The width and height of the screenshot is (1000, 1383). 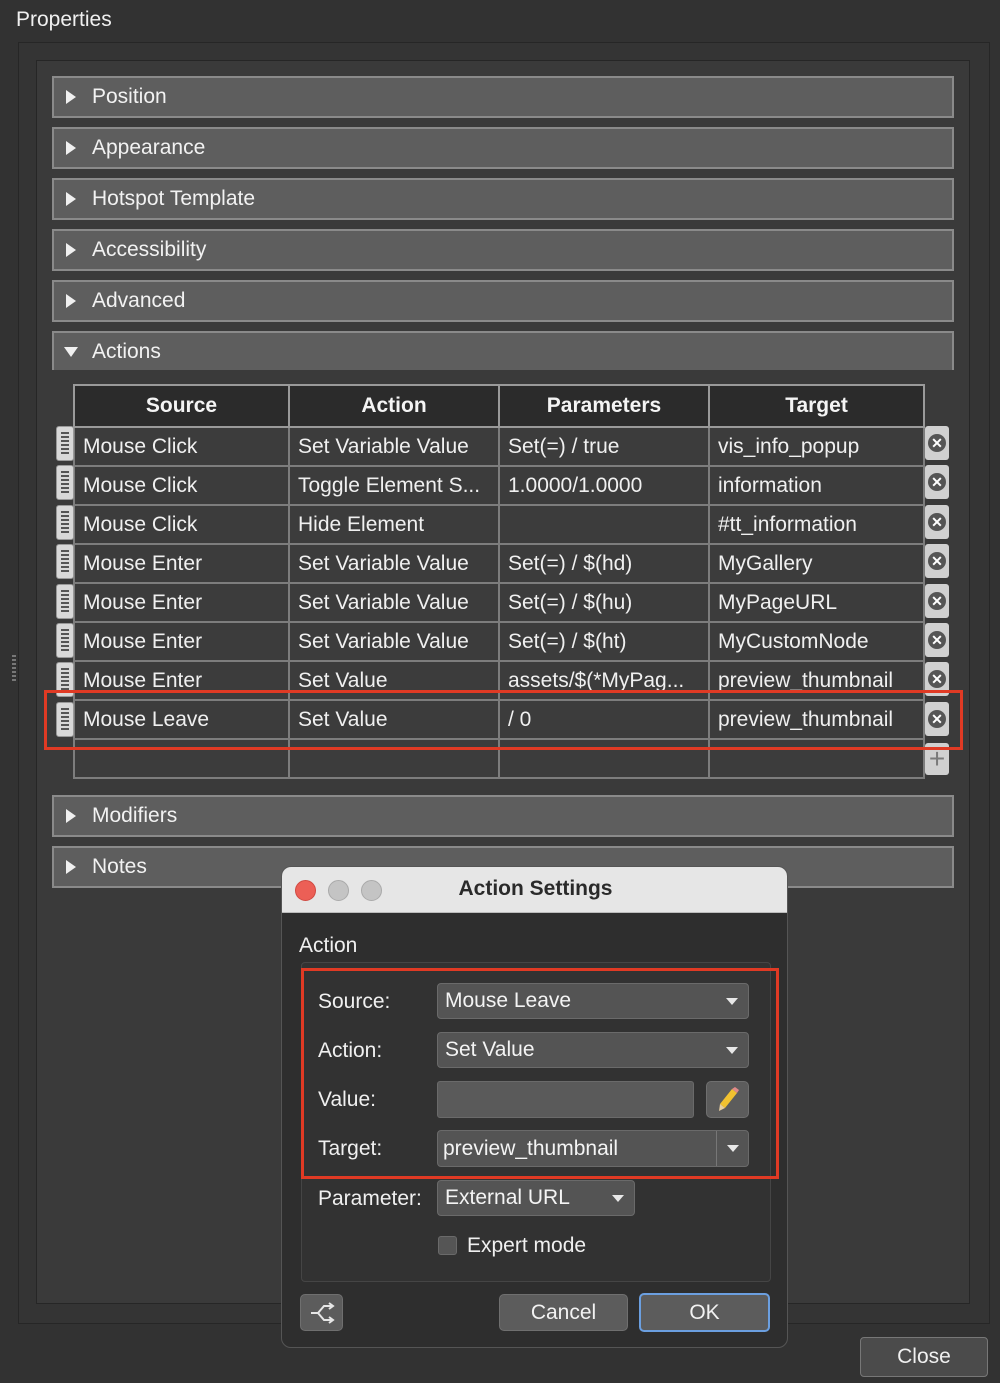 I want to click on parameter-dropdown: External URL, so click(x=536, y=1198).